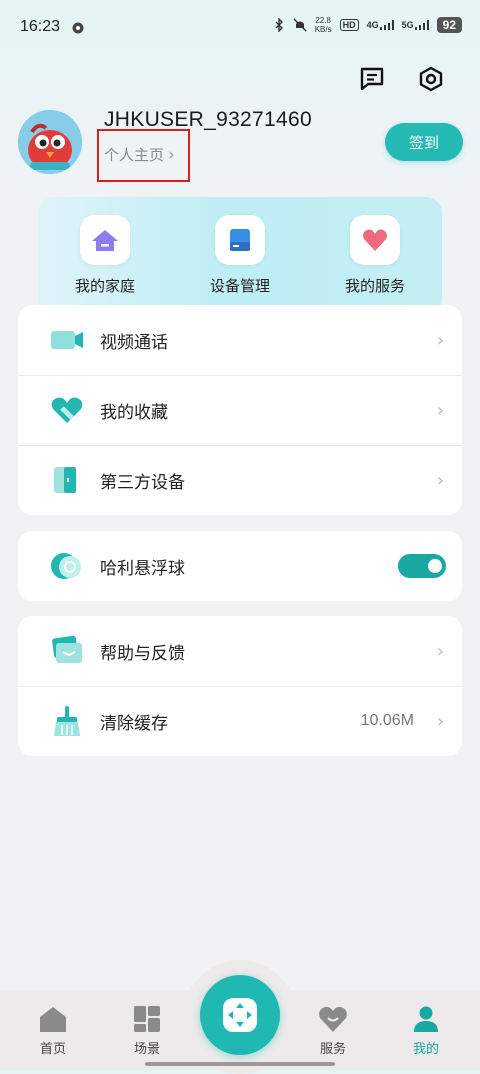  Describe the element at coordinates (239, 286) in the screenshot. I see `quick-label: 设备管理` at that location.